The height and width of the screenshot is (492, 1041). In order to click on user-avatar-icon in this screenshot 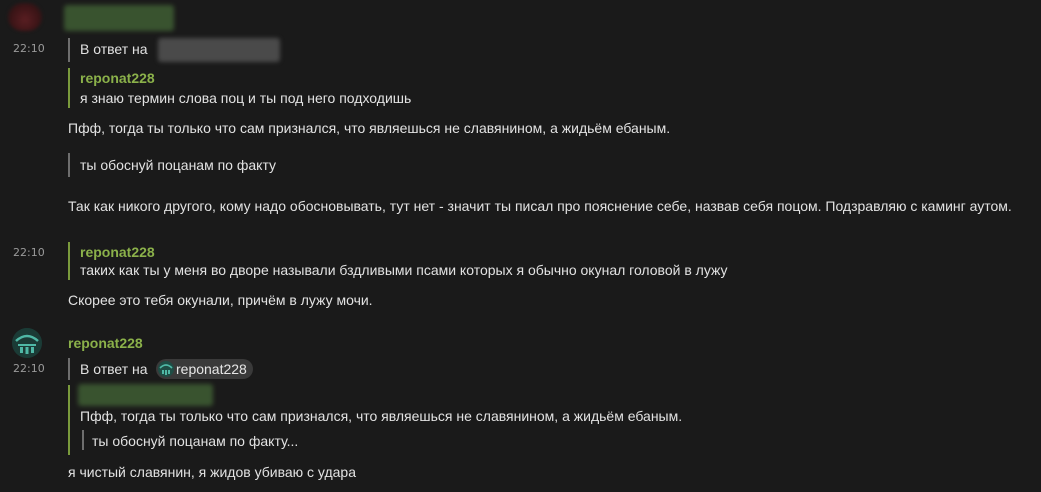, I will do `click(166, 369)`.